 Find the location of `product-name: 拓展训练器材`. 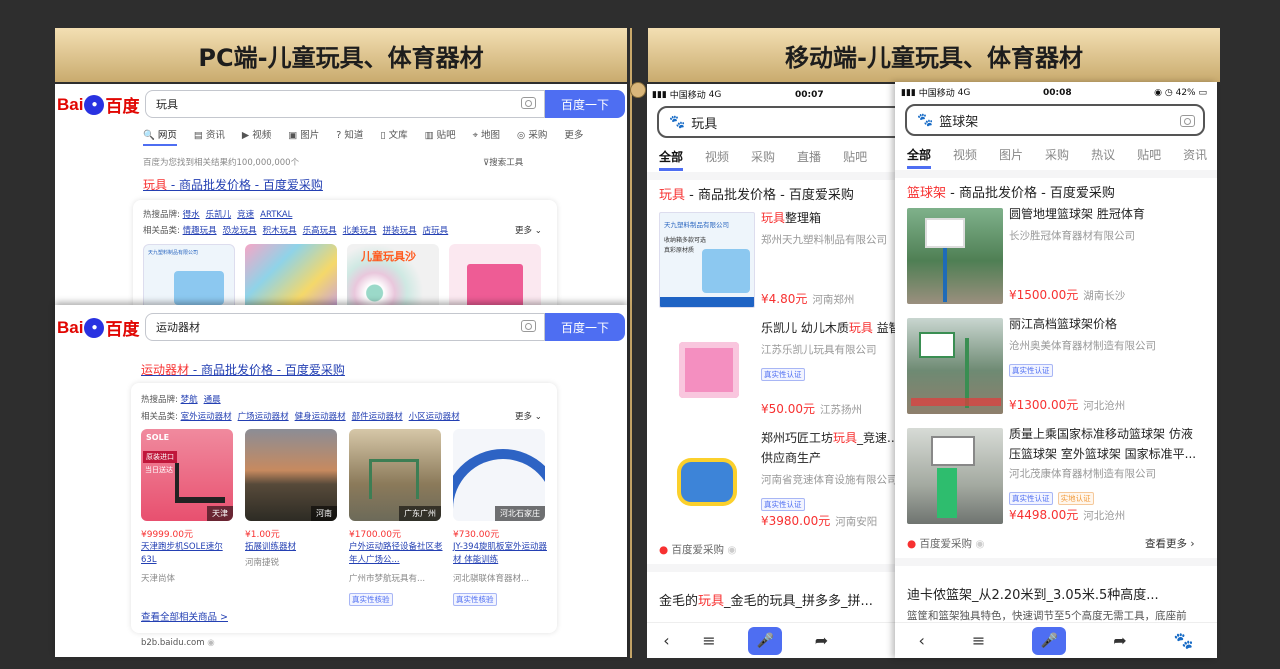

product-name: 拓展训练器材 is located at coordinates (292, 547).